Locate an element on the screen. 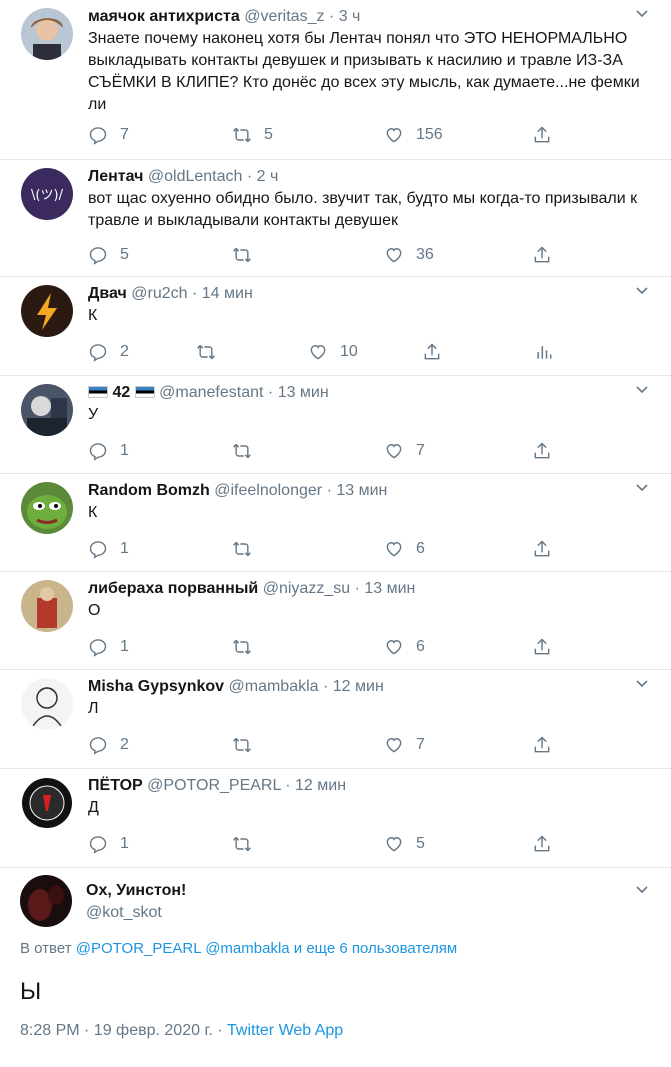 Image resolution: width=671 pixels, height=1067 pixels. tweet-time: 14 мин is located at coordinates (227, 293).